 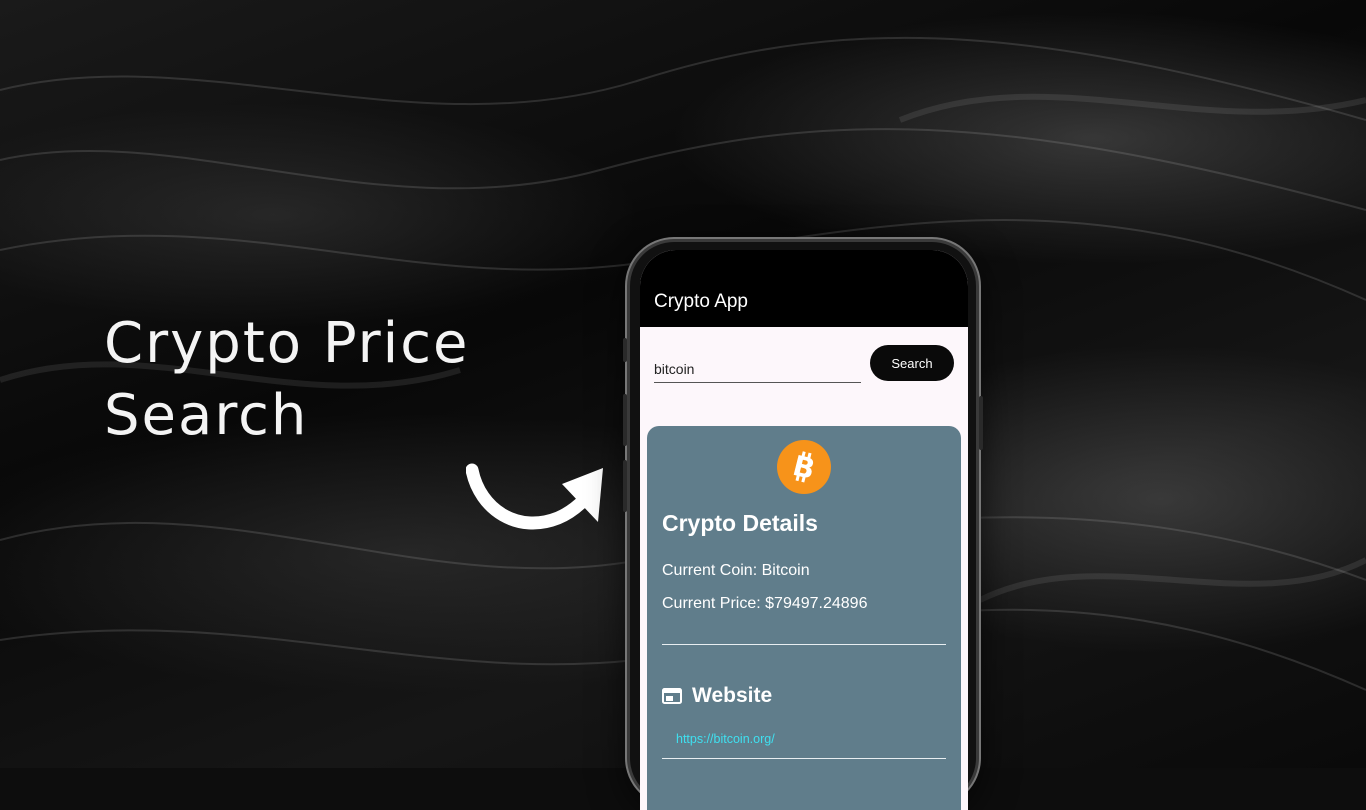 What do you see at coordinates (981, 423) in the screenshot?
I see `phone-power-button` at bounding box center [981, 423].